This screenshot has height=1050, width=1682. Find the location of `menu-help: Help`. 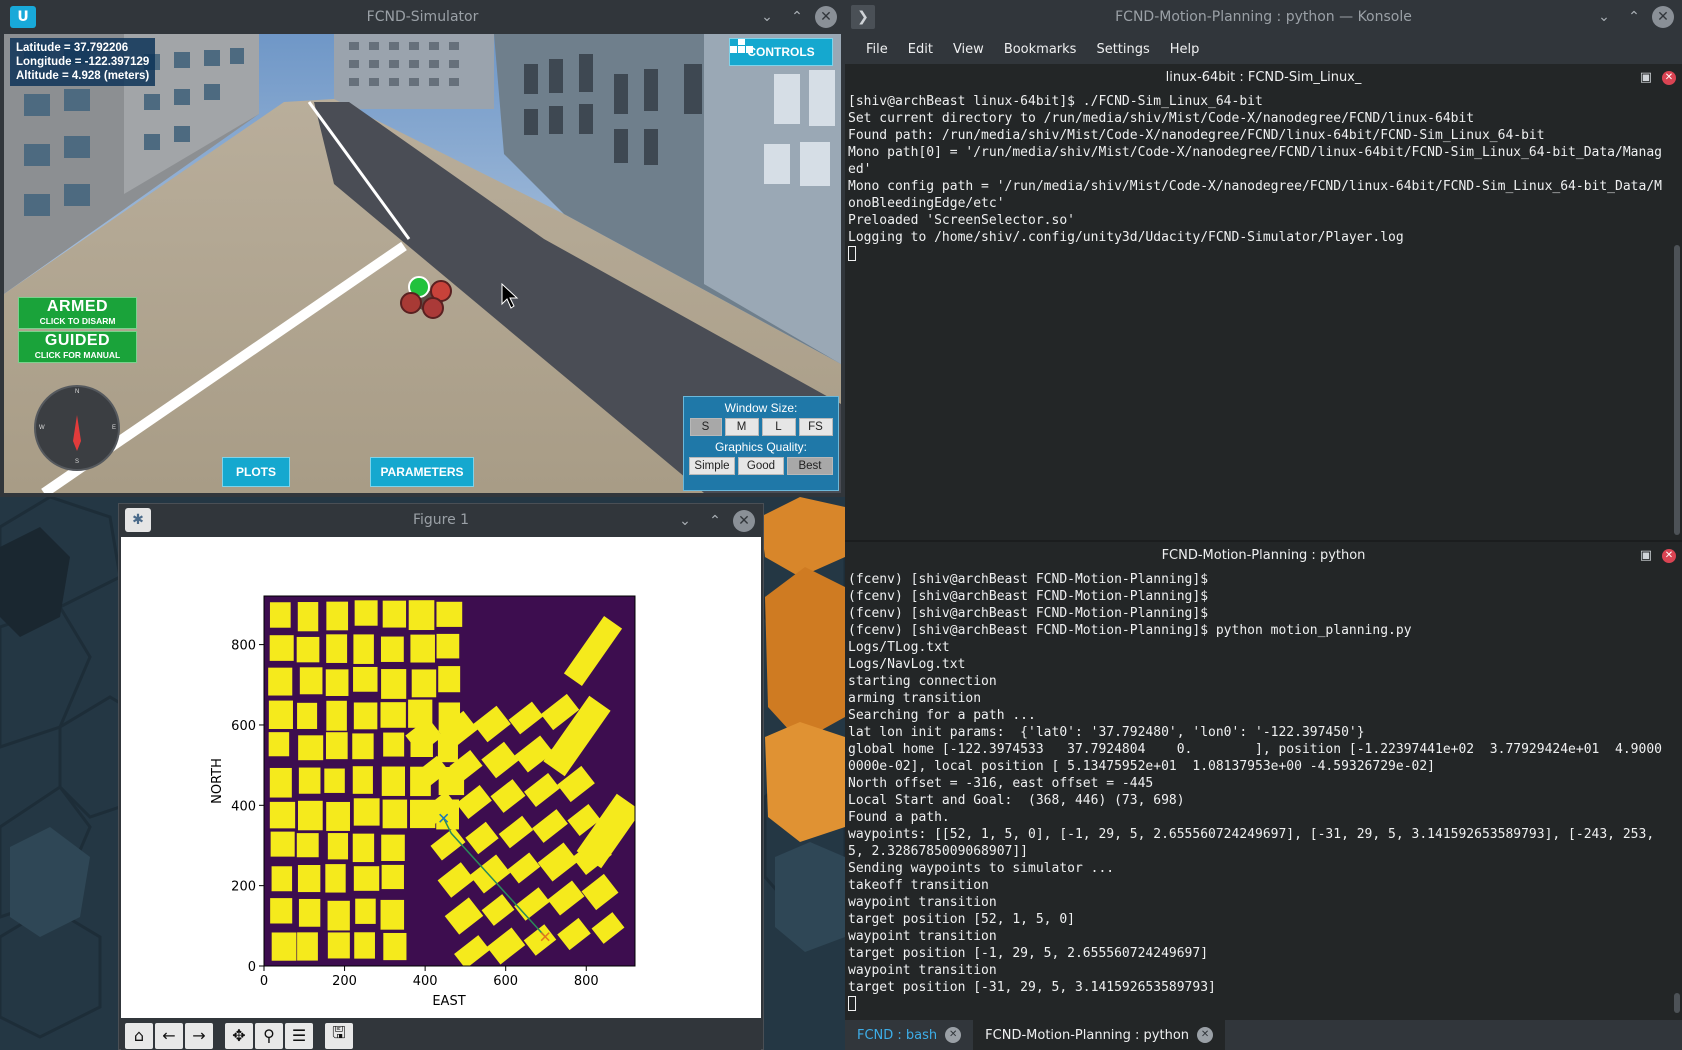

menu-help: Help is located at coordinates (1185, 49).